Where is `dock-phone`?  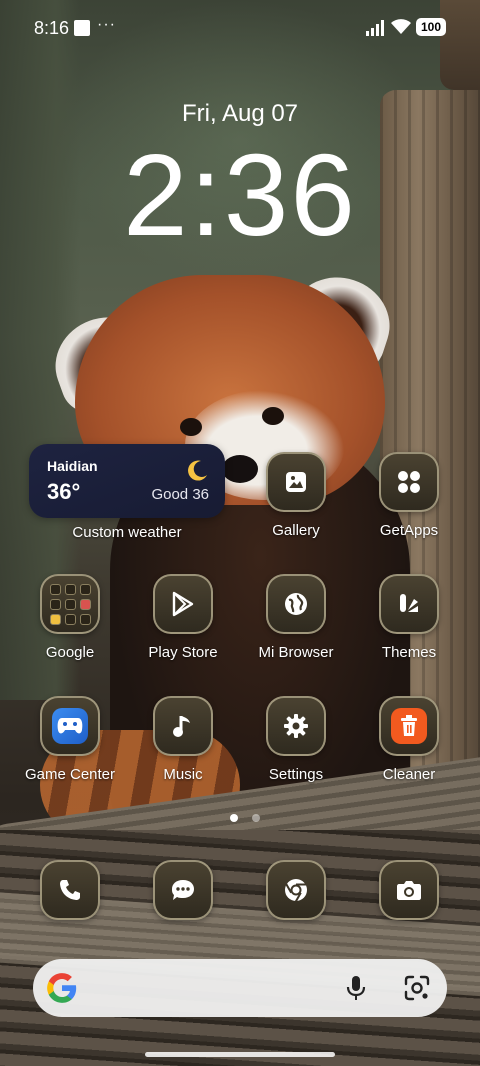
dock-phone is located at coordinates (70, 890).